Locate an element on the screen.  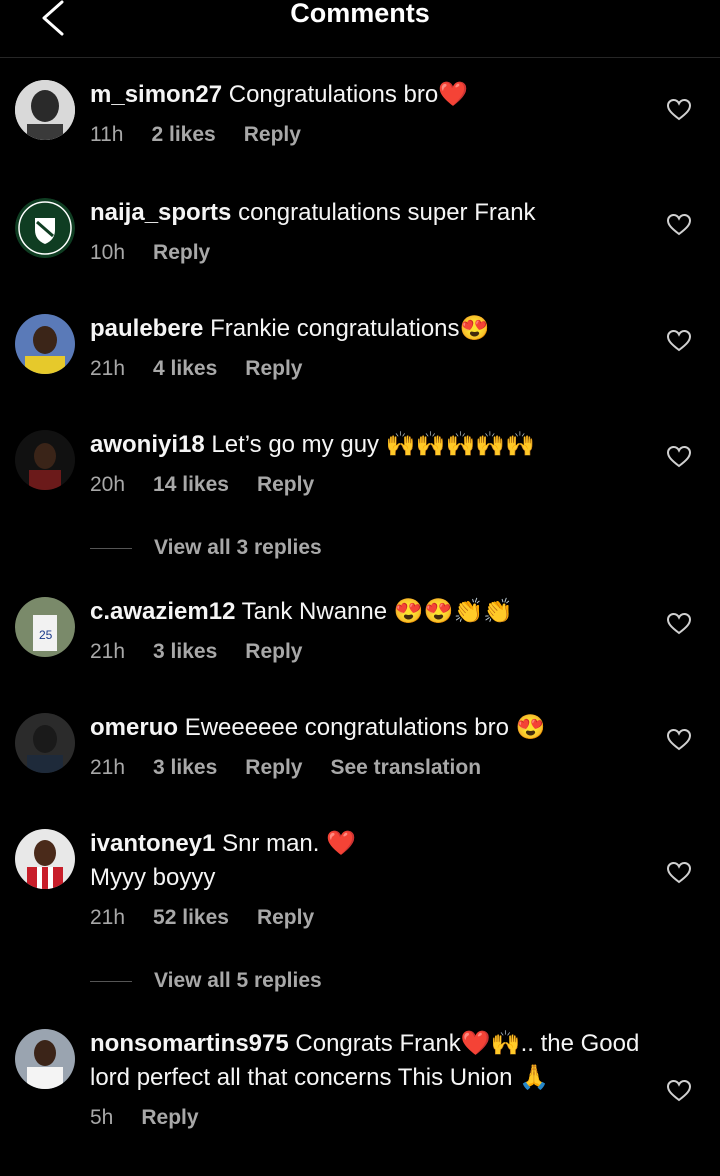
comment-text: m_simon27 Congratulations bro❤️ is located at coordinates (370, 95).